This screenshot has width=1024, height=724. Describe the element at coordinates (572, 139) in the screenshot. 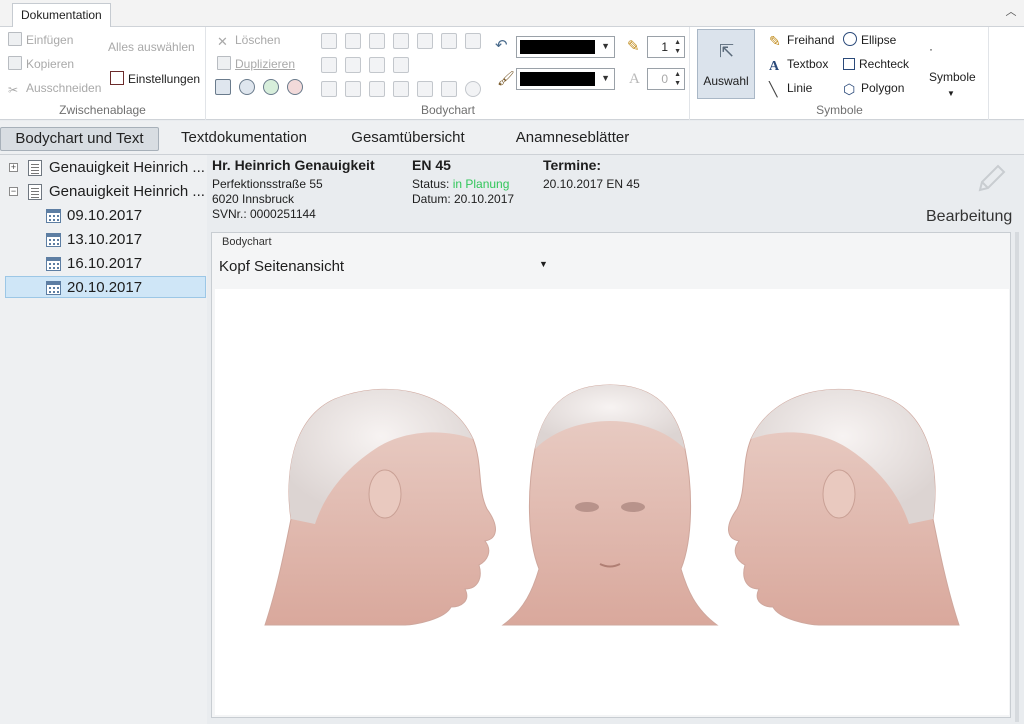

I see `tab-anamneseblaetter: Anamneseblätter` at that location.